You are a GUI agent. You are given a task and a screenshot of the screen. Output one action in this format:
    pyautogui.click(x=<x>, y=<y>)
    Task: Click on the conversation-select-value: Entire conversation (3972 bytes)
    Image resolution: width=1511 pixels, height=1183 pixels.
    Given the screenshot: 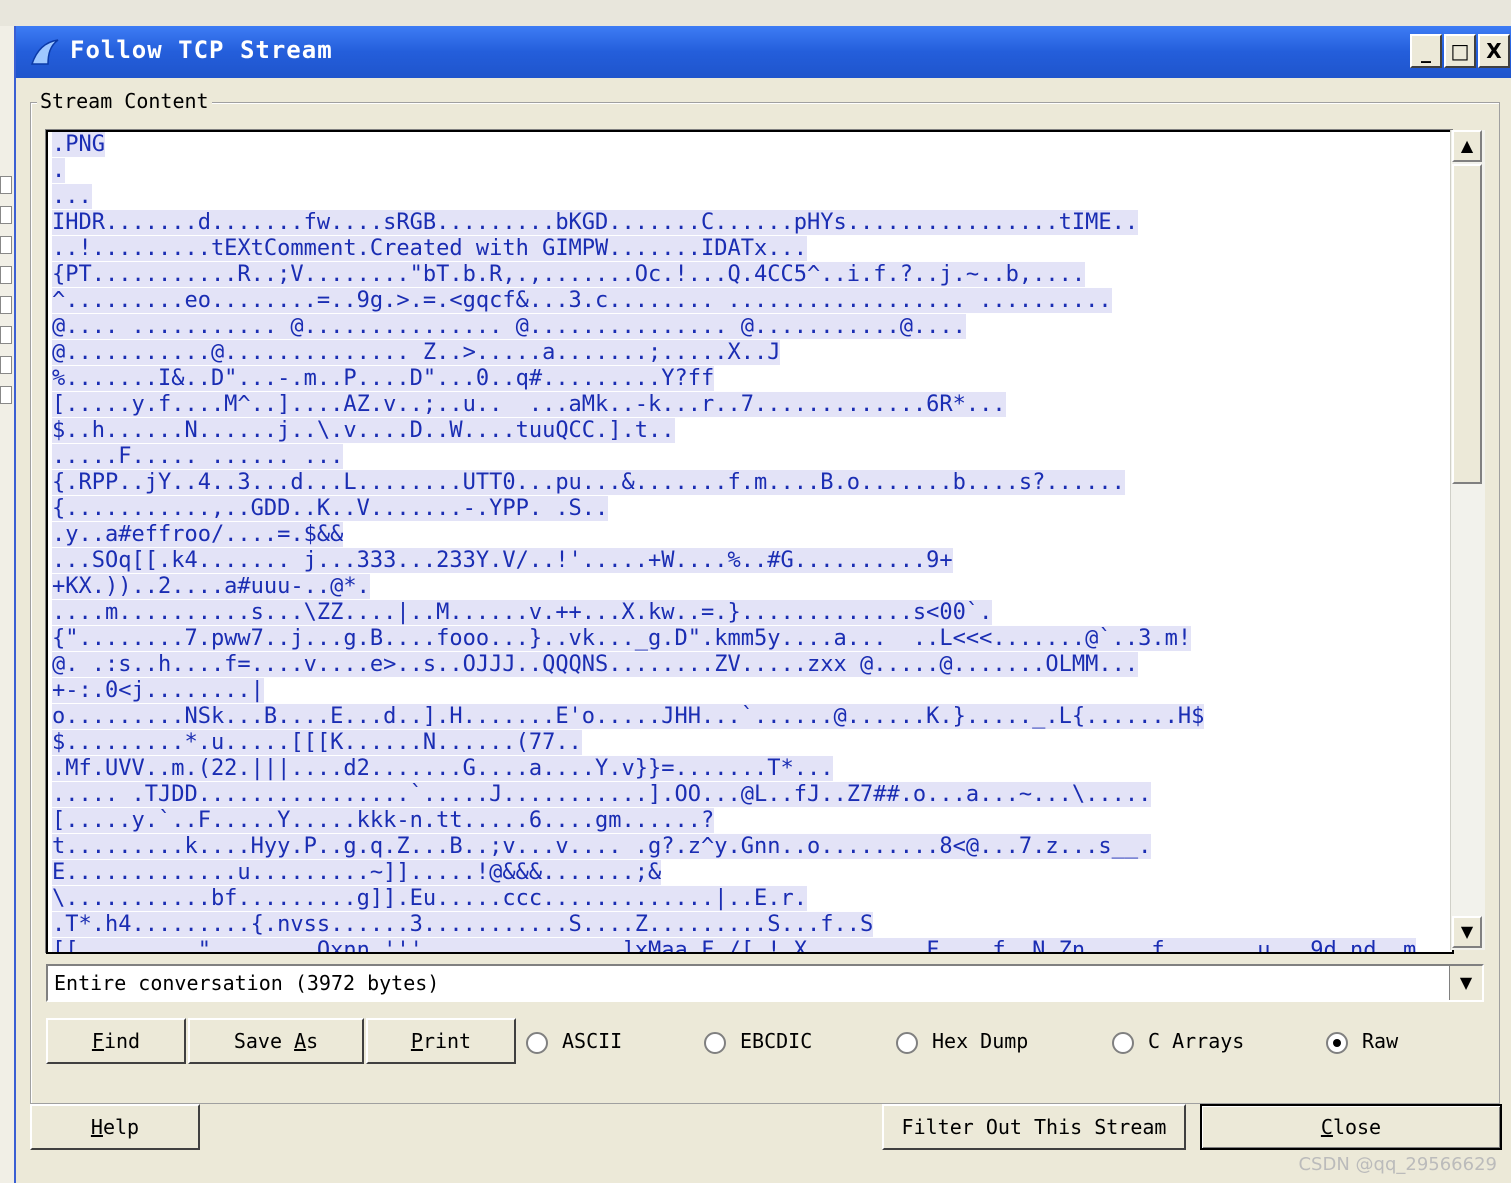 What is the action you would take?
    pyautogui.click(x=247, y=983)
    